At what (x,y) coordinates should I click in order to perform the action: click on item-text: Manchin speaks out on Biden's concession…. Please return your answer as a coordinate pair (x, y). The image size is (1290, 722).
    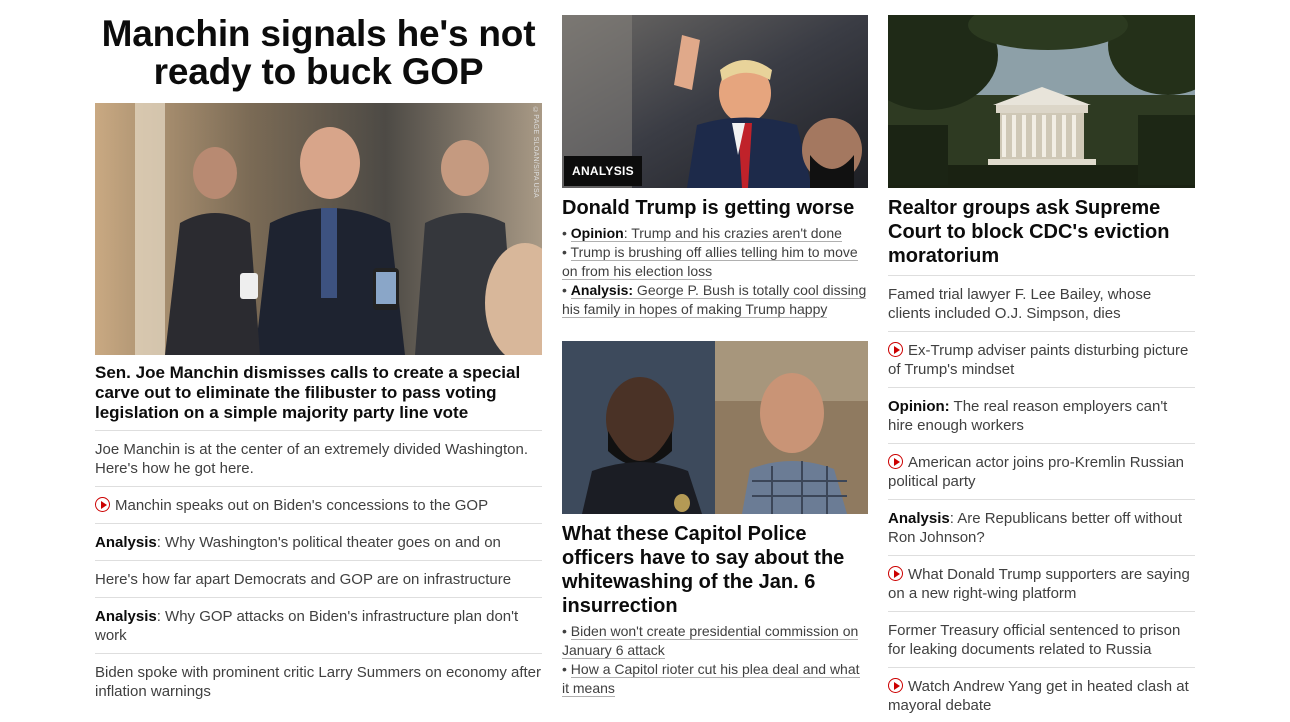
    Looking at the image, I should click on (302, 505).